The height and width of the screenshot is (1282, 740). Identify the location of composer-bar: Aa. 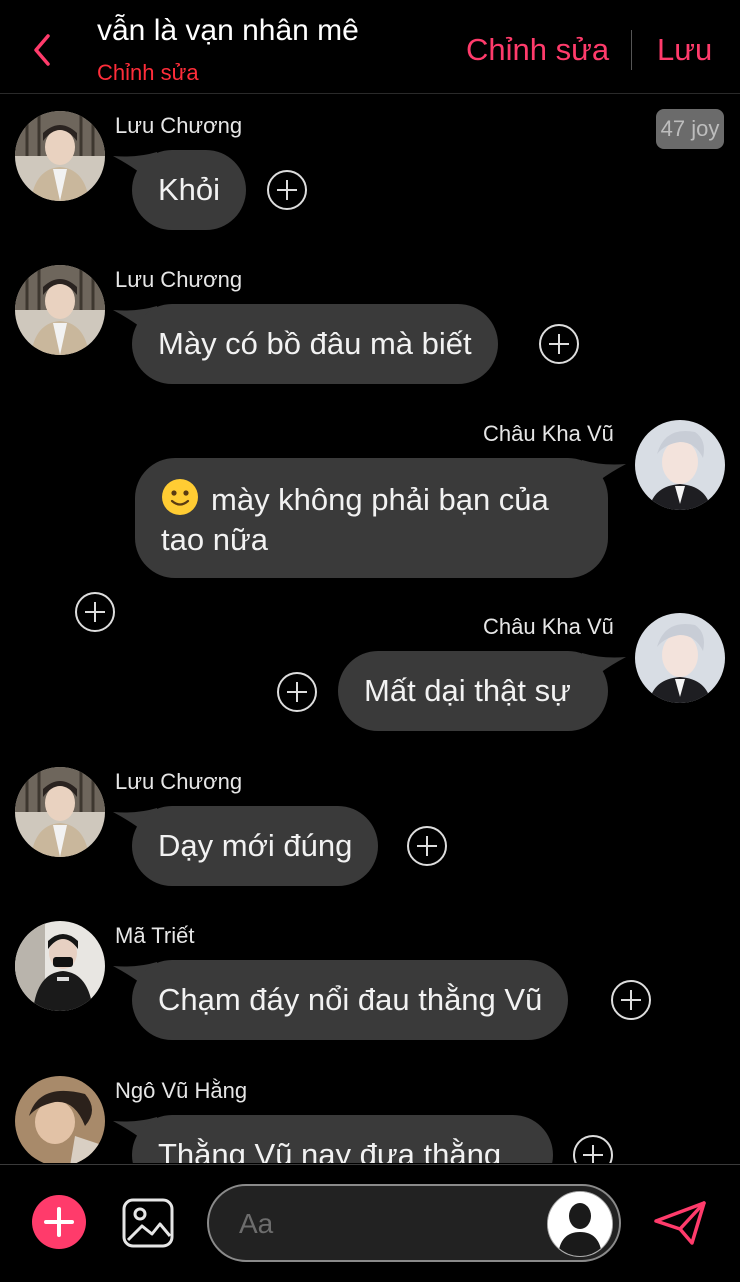
(370, 1223).